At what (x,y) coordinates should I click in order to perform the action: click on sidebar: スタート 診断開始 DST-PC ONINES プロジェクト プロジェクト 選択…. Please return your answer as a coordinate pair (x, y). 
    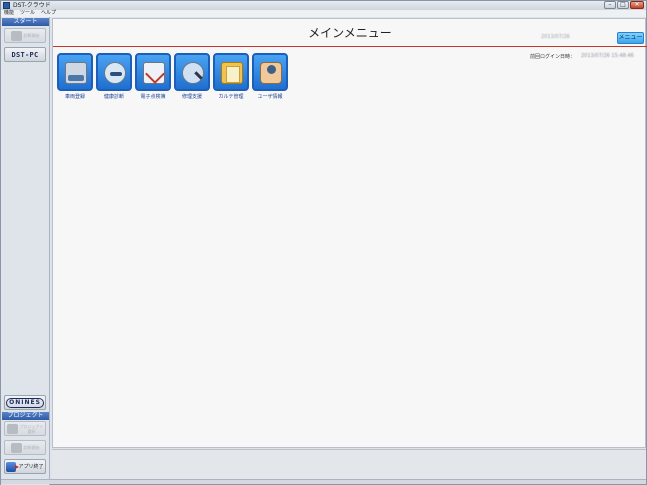
    Looking at the image, I should click on (25, 251).